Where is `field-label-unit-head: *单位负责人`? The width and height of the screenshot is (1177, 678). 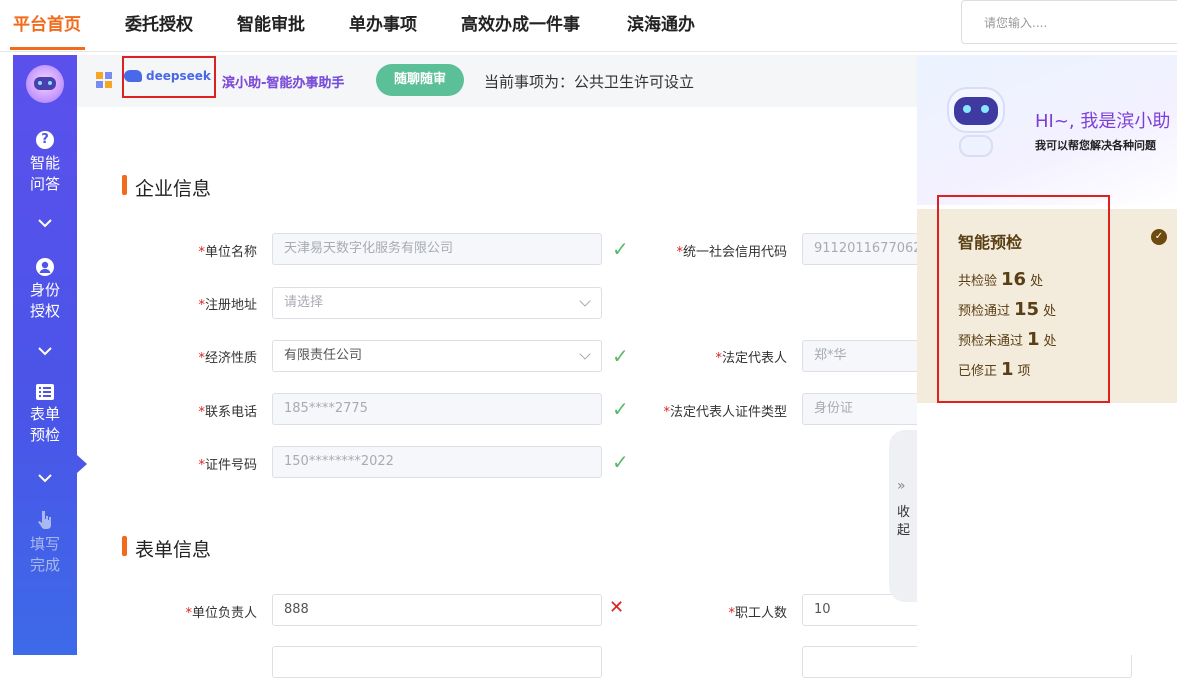 field-label-unit-head: *单位负责人 is located at coordinates (221, 613).